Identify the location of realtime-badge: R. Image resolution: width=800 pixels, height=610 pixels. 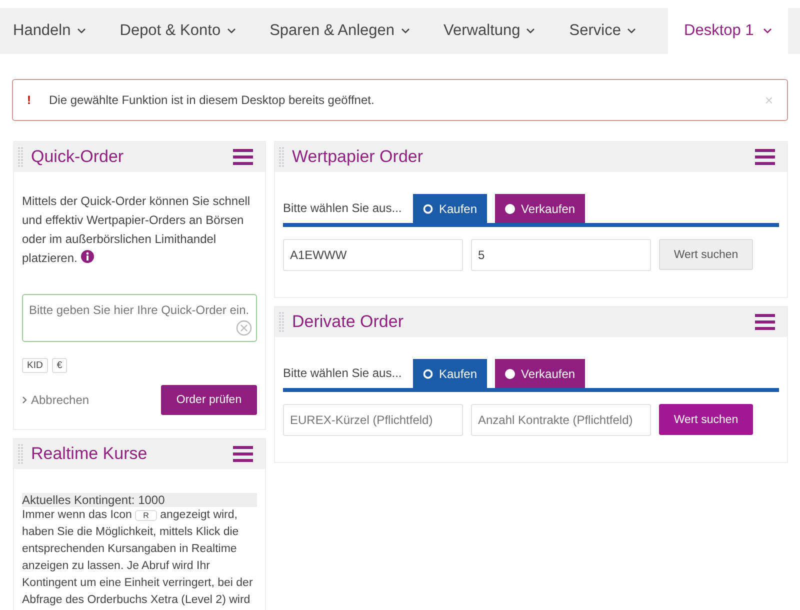
(146, 515).